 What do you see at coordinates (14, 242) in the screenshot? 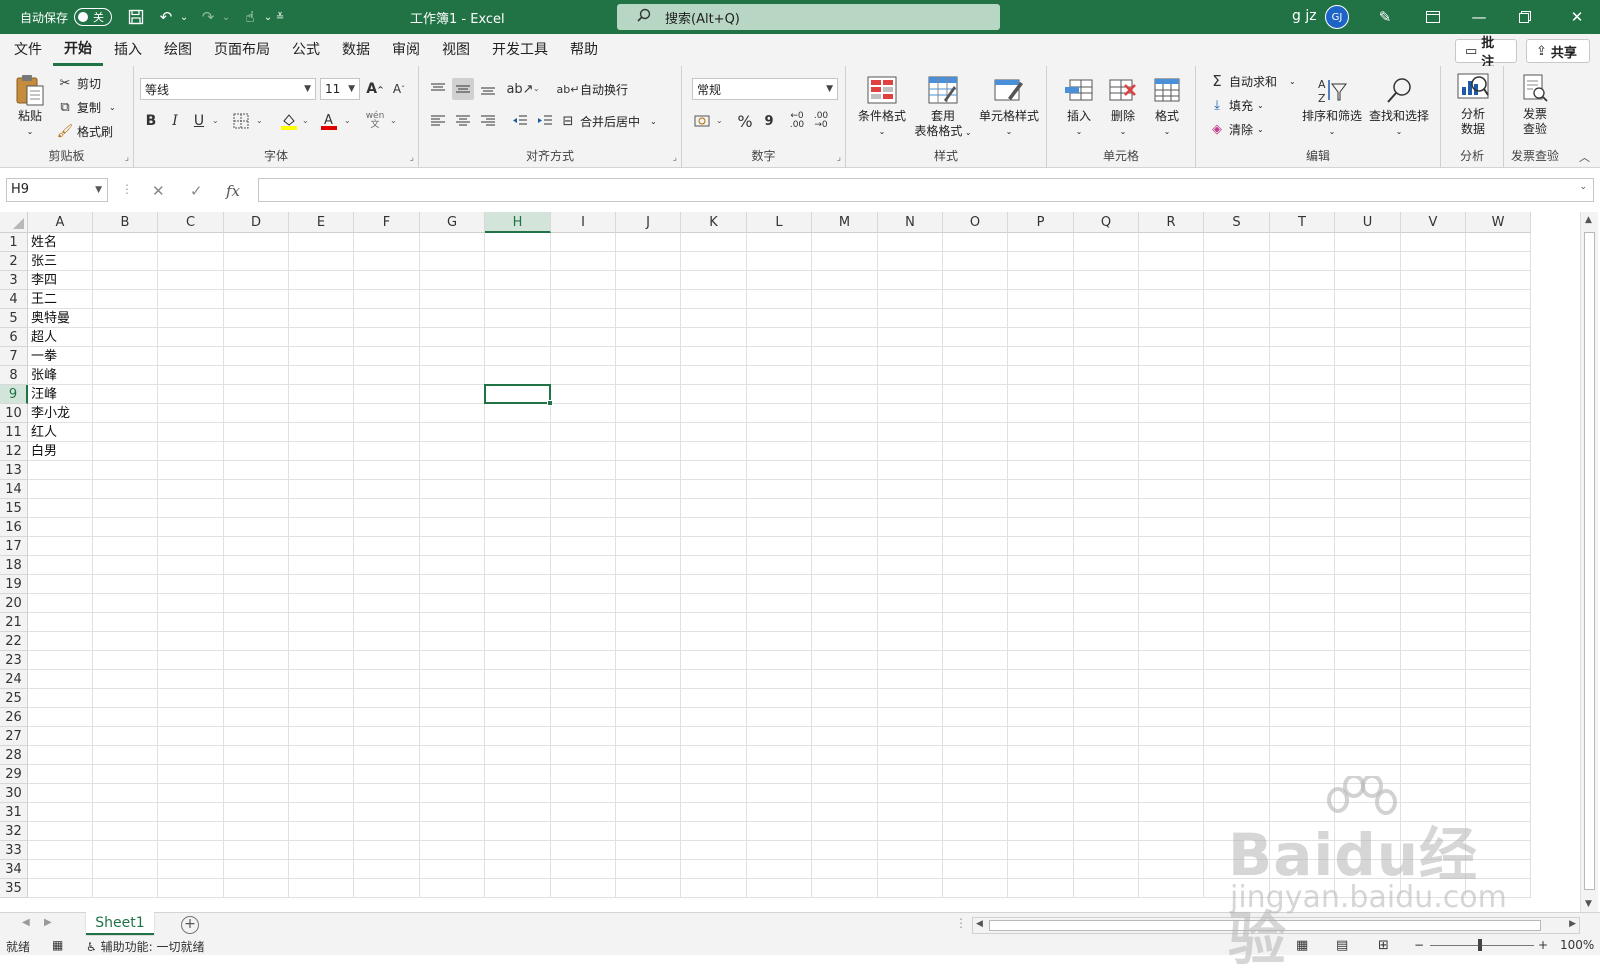
I see `row-header-1: 1` at bounding box center [14, 242].